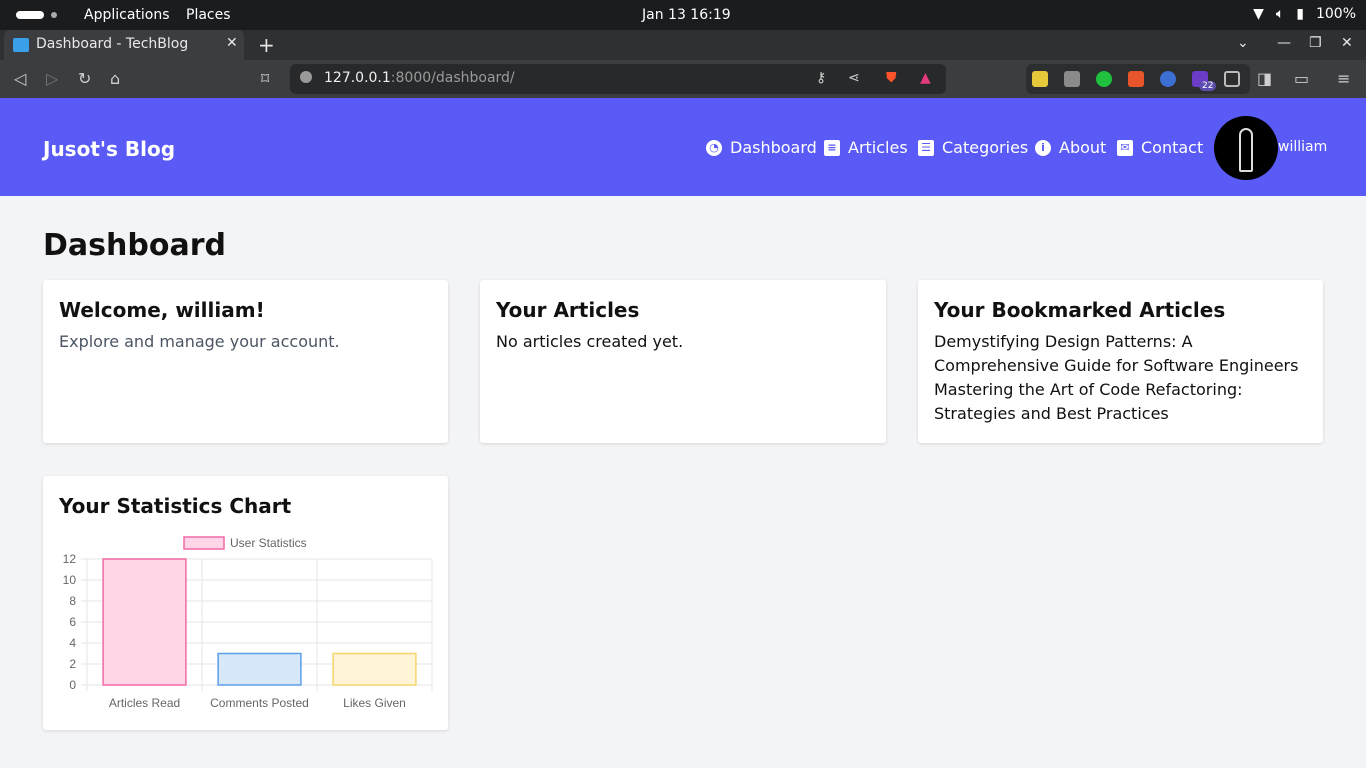 The height and width of the screenshot is (768, 1366). Describe the element at coordinates (144, 703) in the screenshot. I see `x-tick-label: Articles Read` at that location.